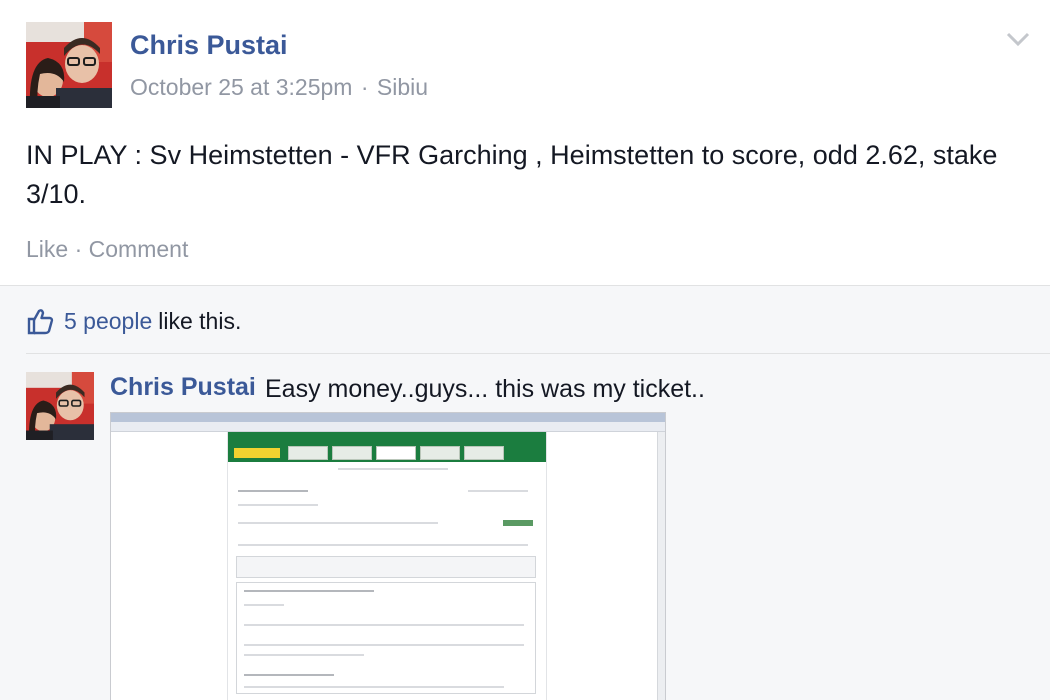 The height and width of the screenshot is (700, 1050). Describe the element at coordinates (47, 249) in the screenshot. I see `like-button: Like` at that location.